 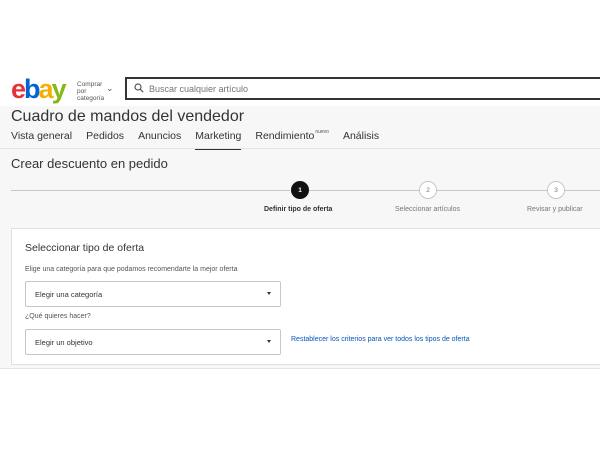 I want to click on goal-select-value: Elegir un objetivo, so click(x=64, y=342).